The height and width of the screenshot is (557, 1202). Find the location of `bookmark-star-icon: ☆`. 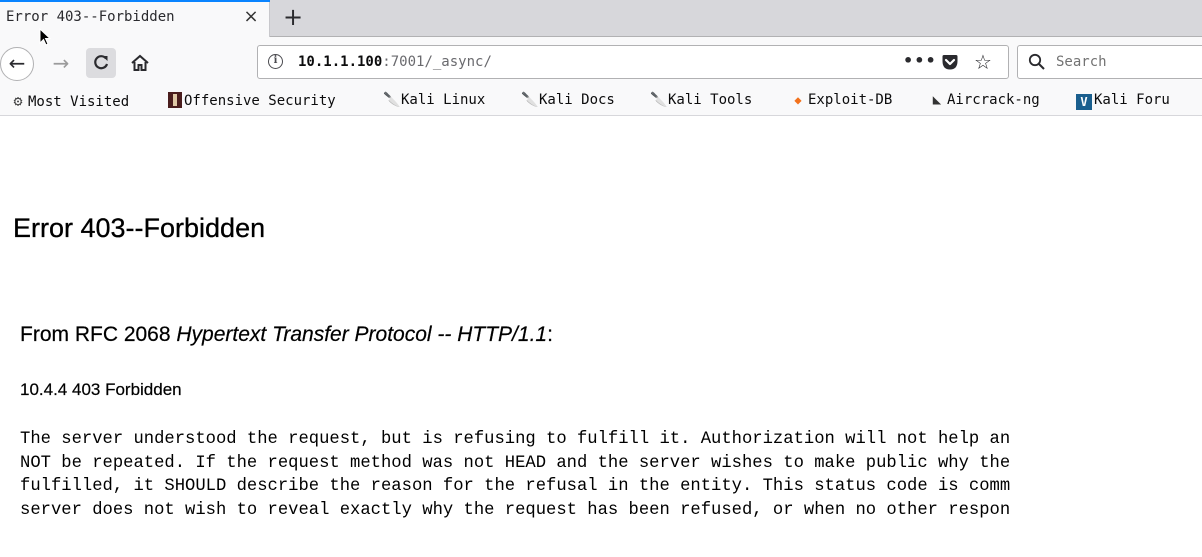

bookmark-star-icon: ☆ is located at coordinates (983, 62).